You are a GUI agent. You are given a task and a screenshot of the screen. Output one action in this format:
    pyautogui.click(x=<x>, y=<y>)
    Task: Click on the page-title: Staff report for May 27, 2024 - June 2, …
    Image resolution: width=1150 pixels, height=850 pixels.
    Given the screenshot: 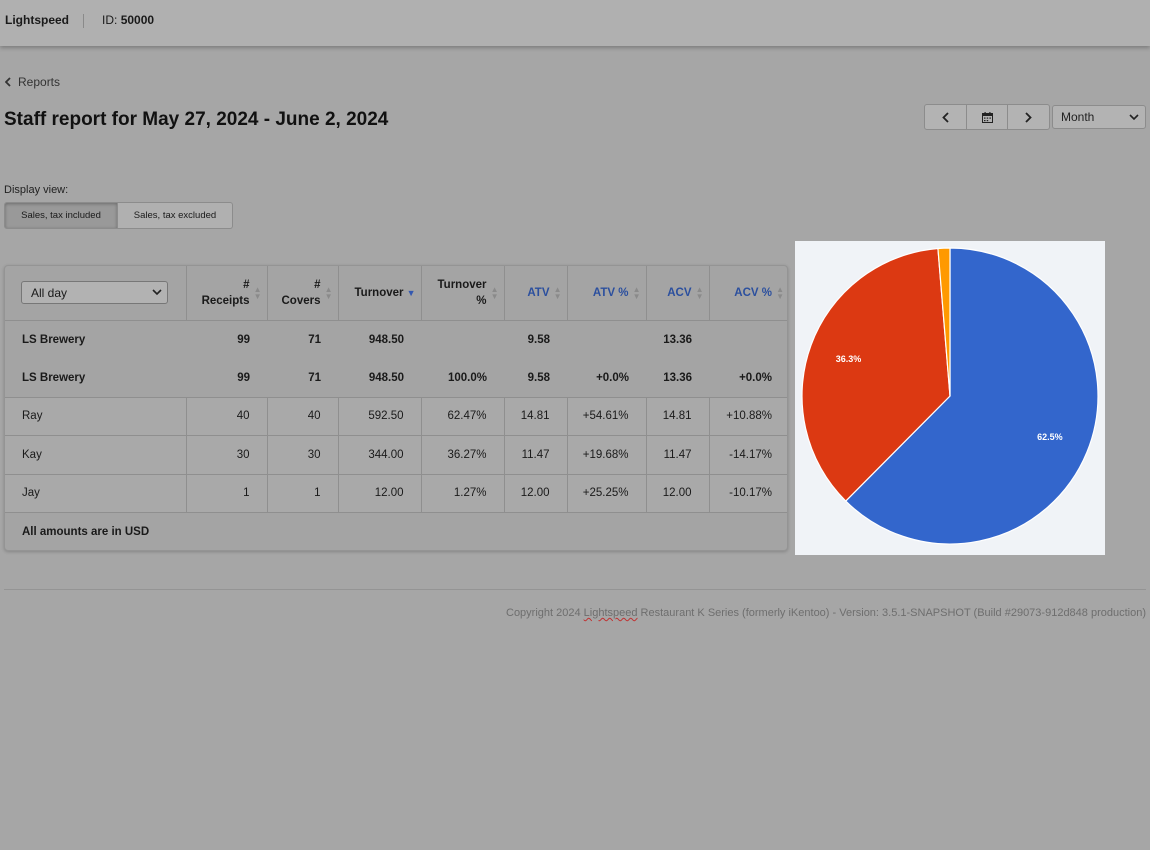 What is the action you would take?
    pyautogui.click(x=196, y=119)
    